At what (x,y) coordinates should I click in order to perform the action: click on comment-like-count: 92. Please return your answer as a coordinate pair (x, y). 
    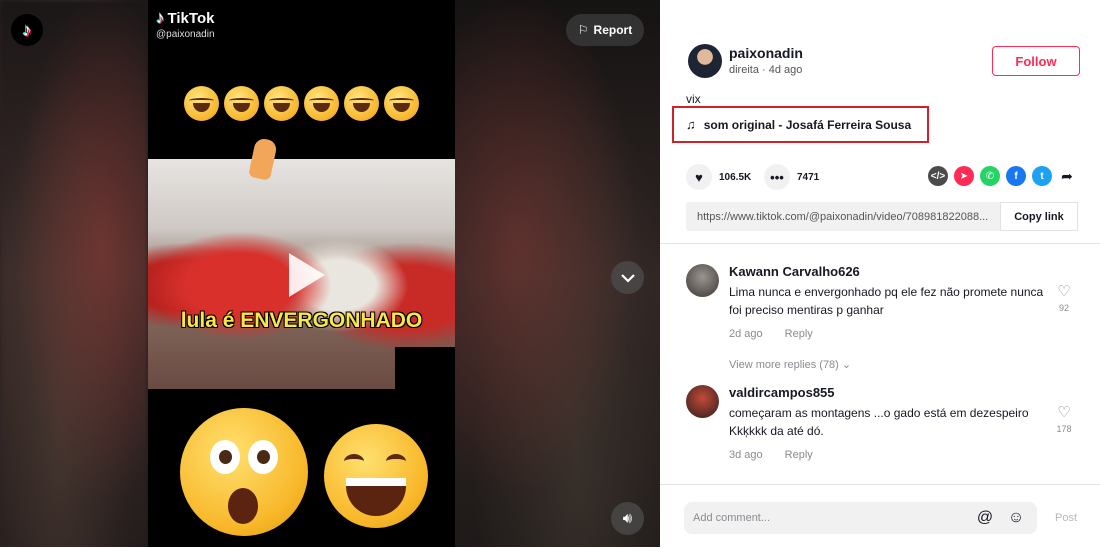
    Looking at the image, I should click on (1063, 308).